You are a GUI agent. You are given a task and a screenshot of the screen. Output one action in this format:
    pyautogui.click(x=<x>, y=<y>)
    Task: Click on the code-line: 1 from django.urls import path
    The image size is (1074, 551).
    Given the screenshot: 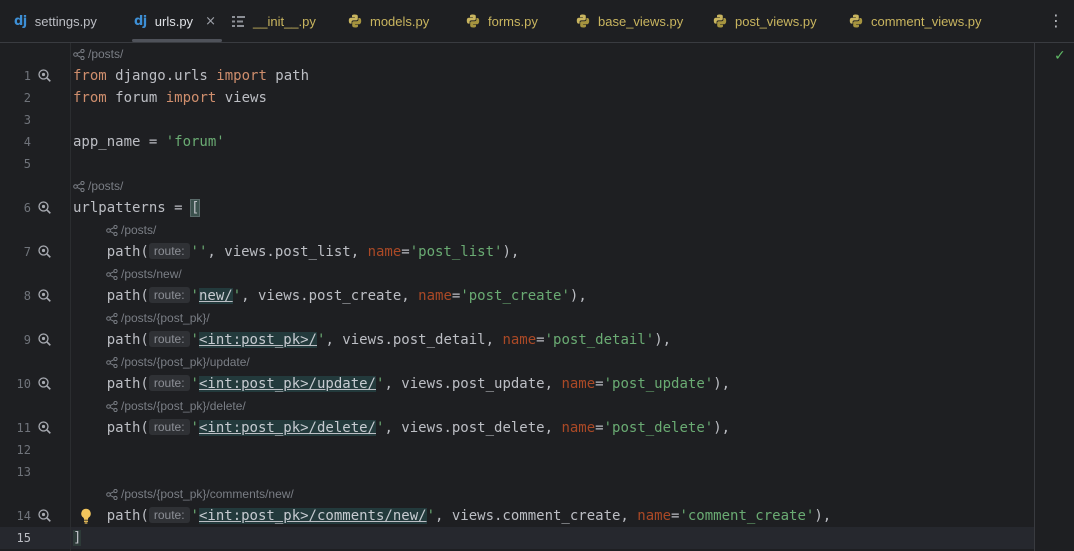 What is the action you would take?
    pyautogui.click(x=517, y=76)
    